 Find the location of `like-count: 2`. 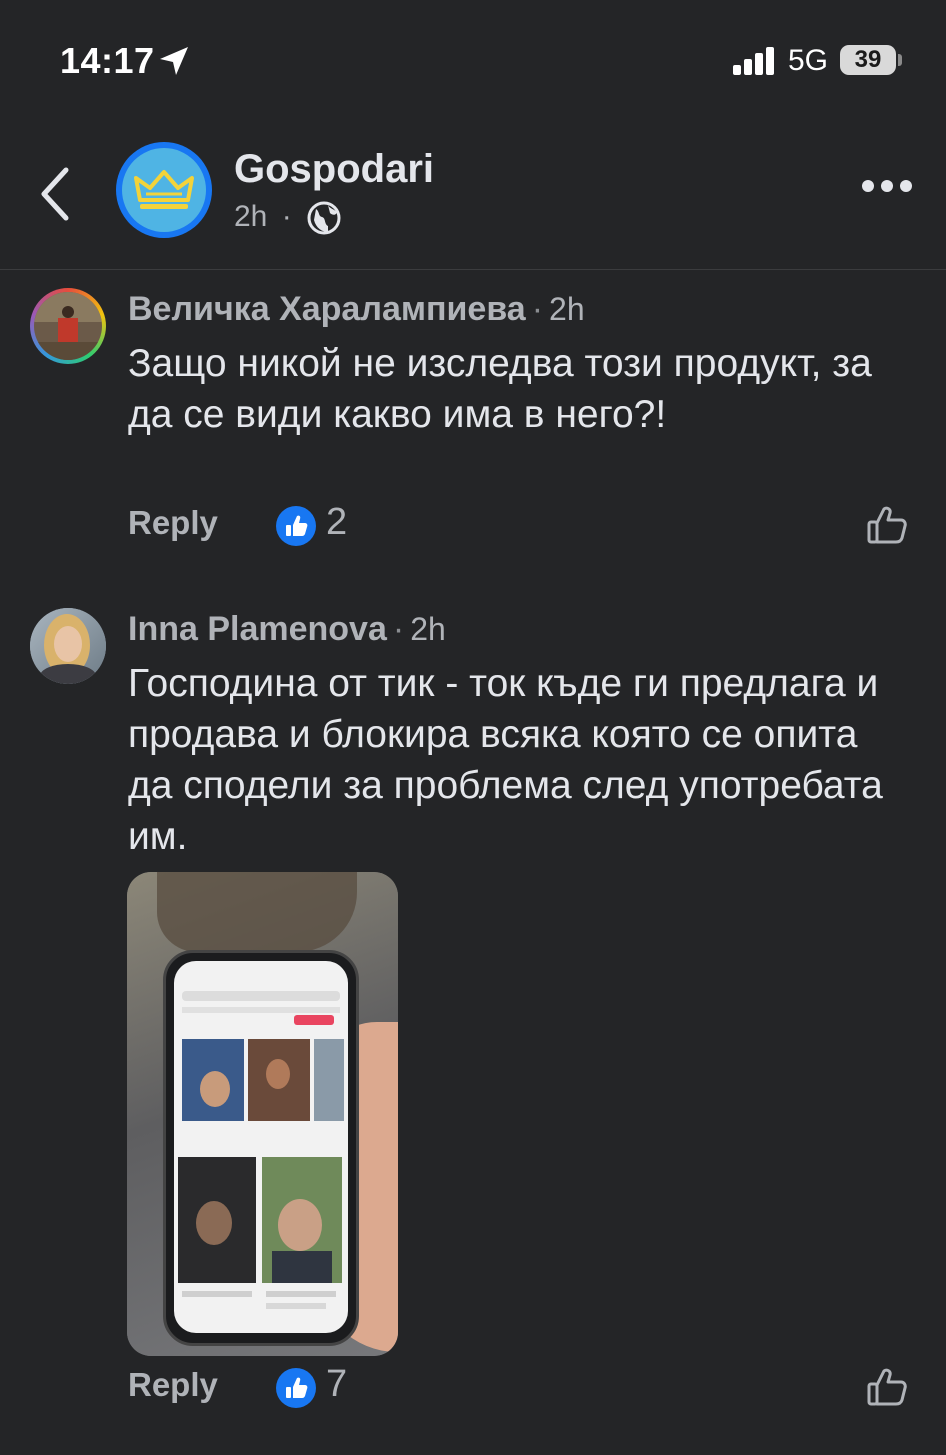

like-count: 2 is located at coordinates (337, 522).